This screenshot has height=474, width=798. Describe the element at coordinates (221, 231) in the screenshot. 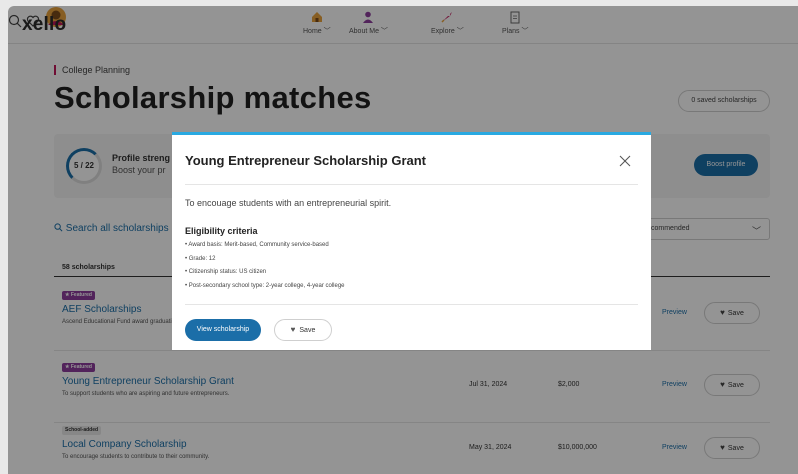

I see `eligibility-heading: Eligibility criteria` at that location.